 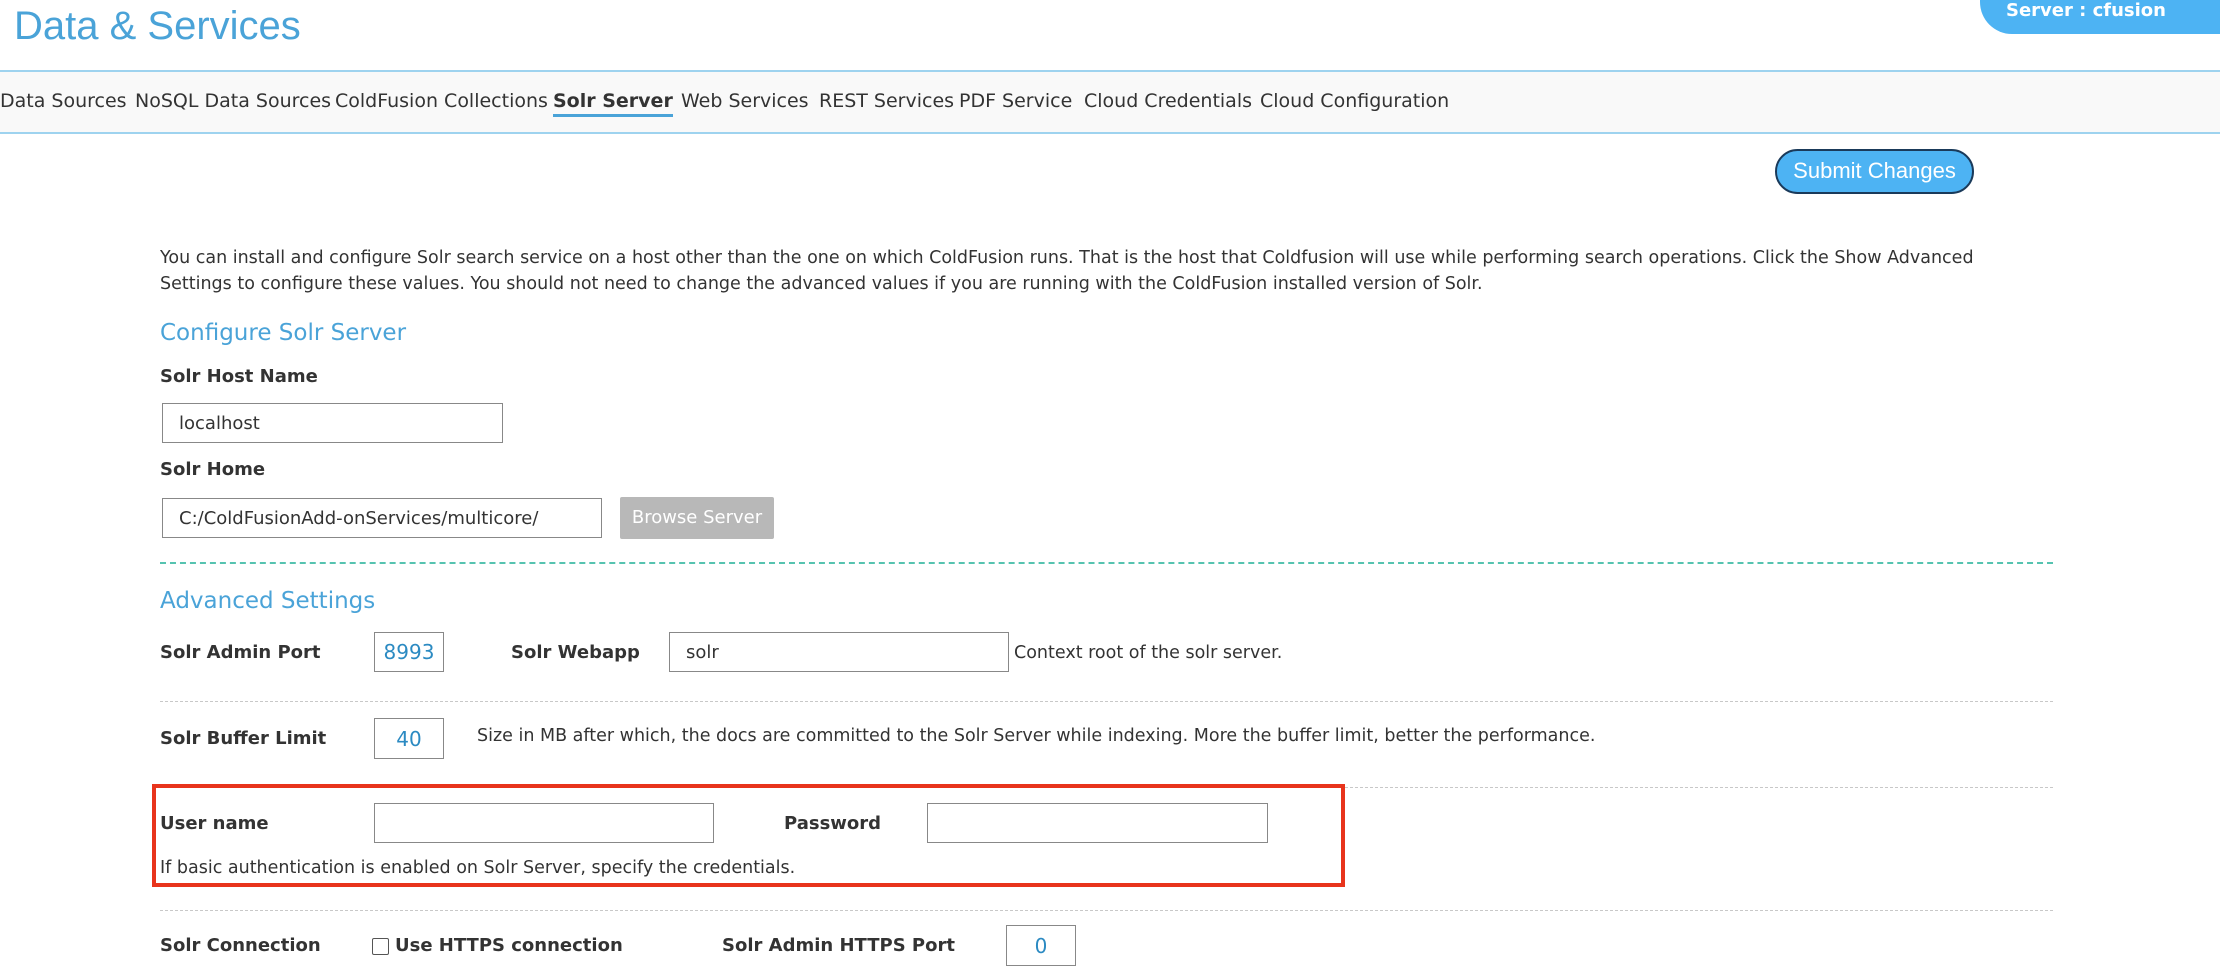 I want to click on https-checkbox-label: Use HTTPS connection, so click(x=509, y=945).